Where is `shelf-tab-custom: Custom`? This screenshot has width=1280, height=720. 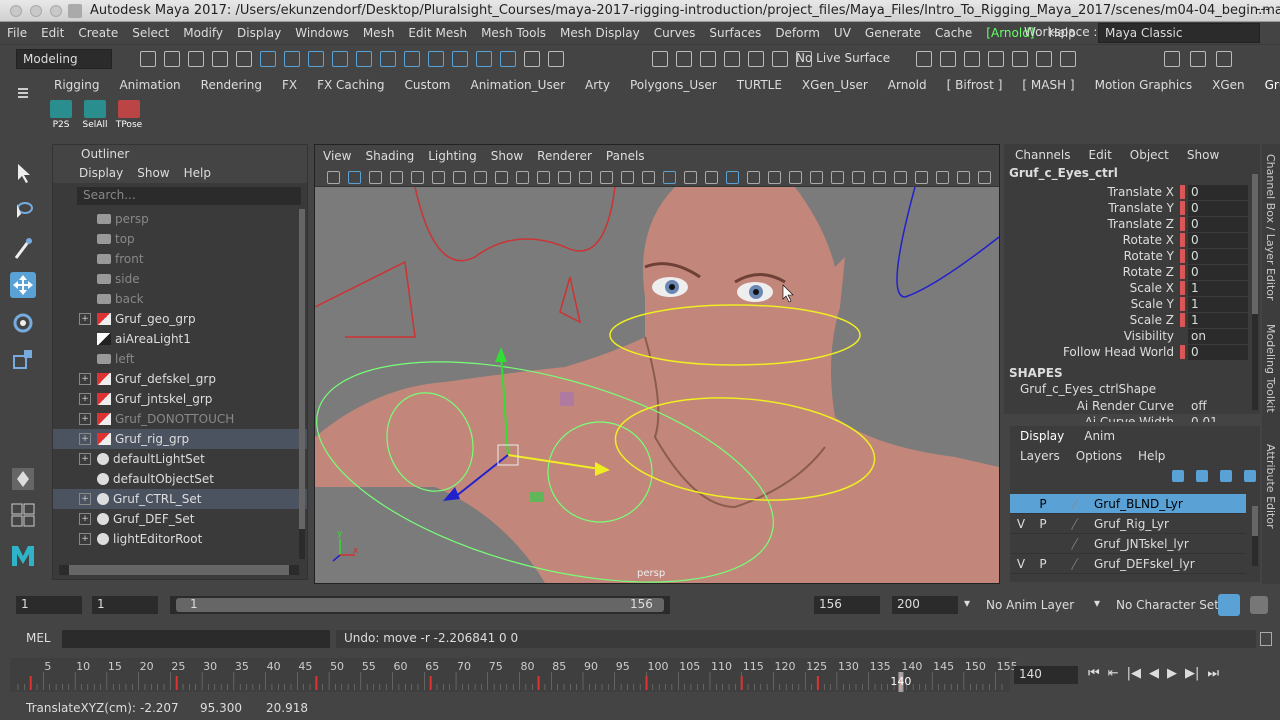 shelf-tab-custom: Custom is located at coordinates (428, 85).